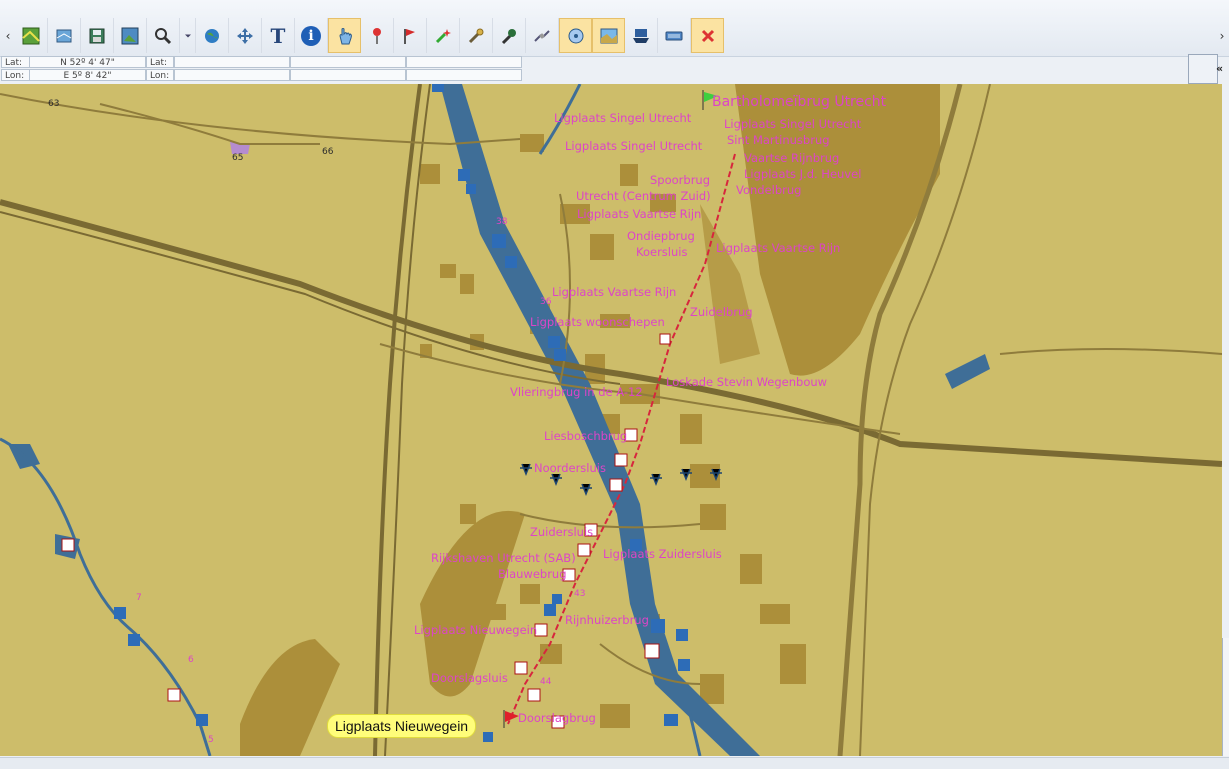  What do you see at coordinates (532, 574) in the screenshot?
I see `map-label: Blauwebrug` at bounding box center [532, 574].